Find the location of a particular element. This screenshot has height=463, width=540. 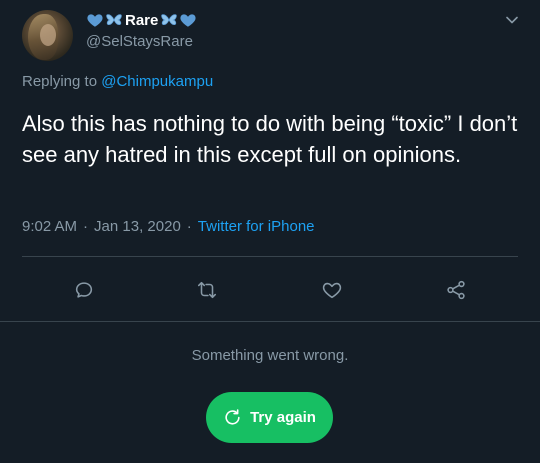

replying-to-label: Replying to is located at coordinates (60, 81).